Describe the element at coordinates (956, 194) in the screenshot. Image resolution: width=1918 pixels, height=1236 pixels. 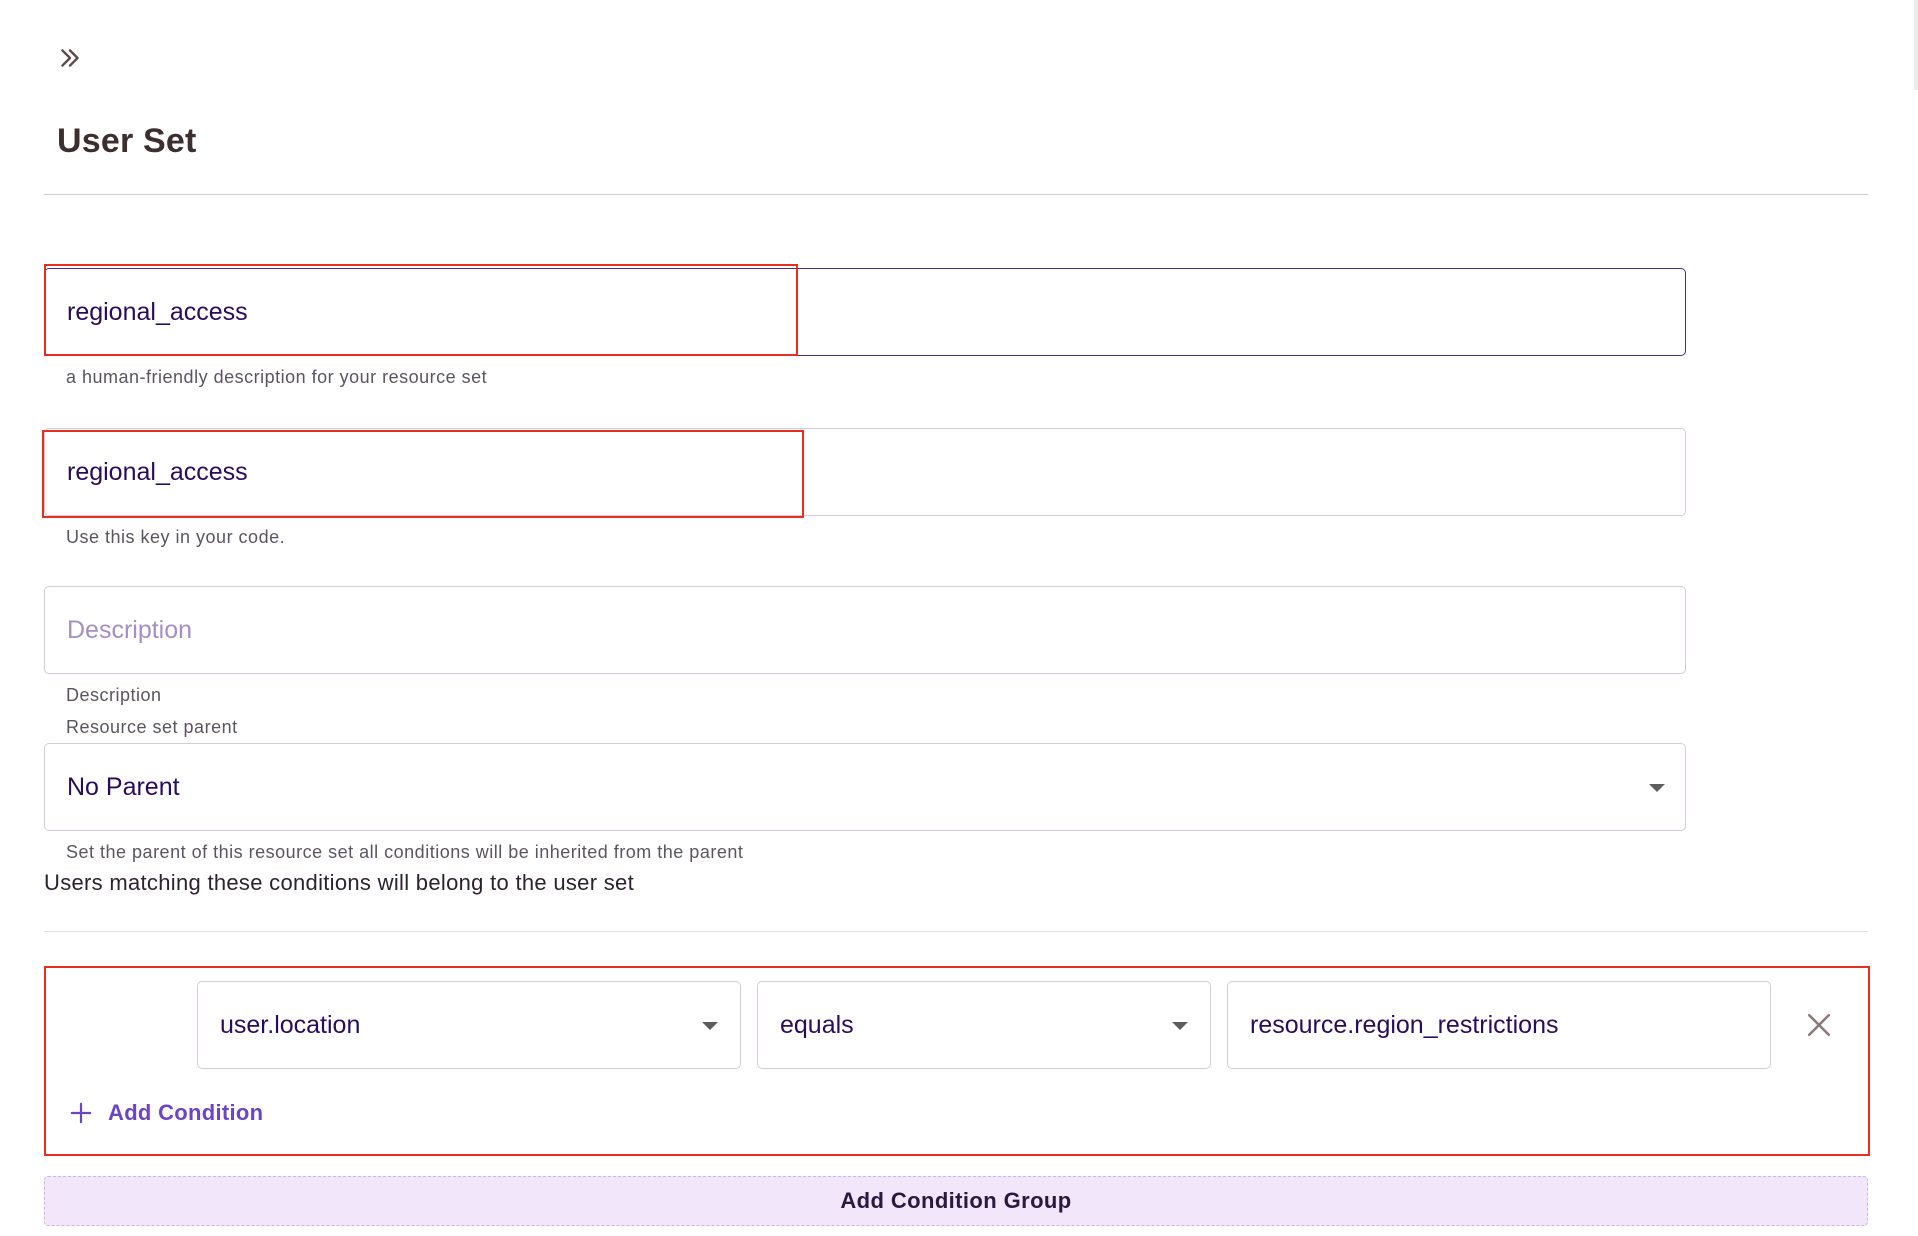
I see `title-divider` at that location.